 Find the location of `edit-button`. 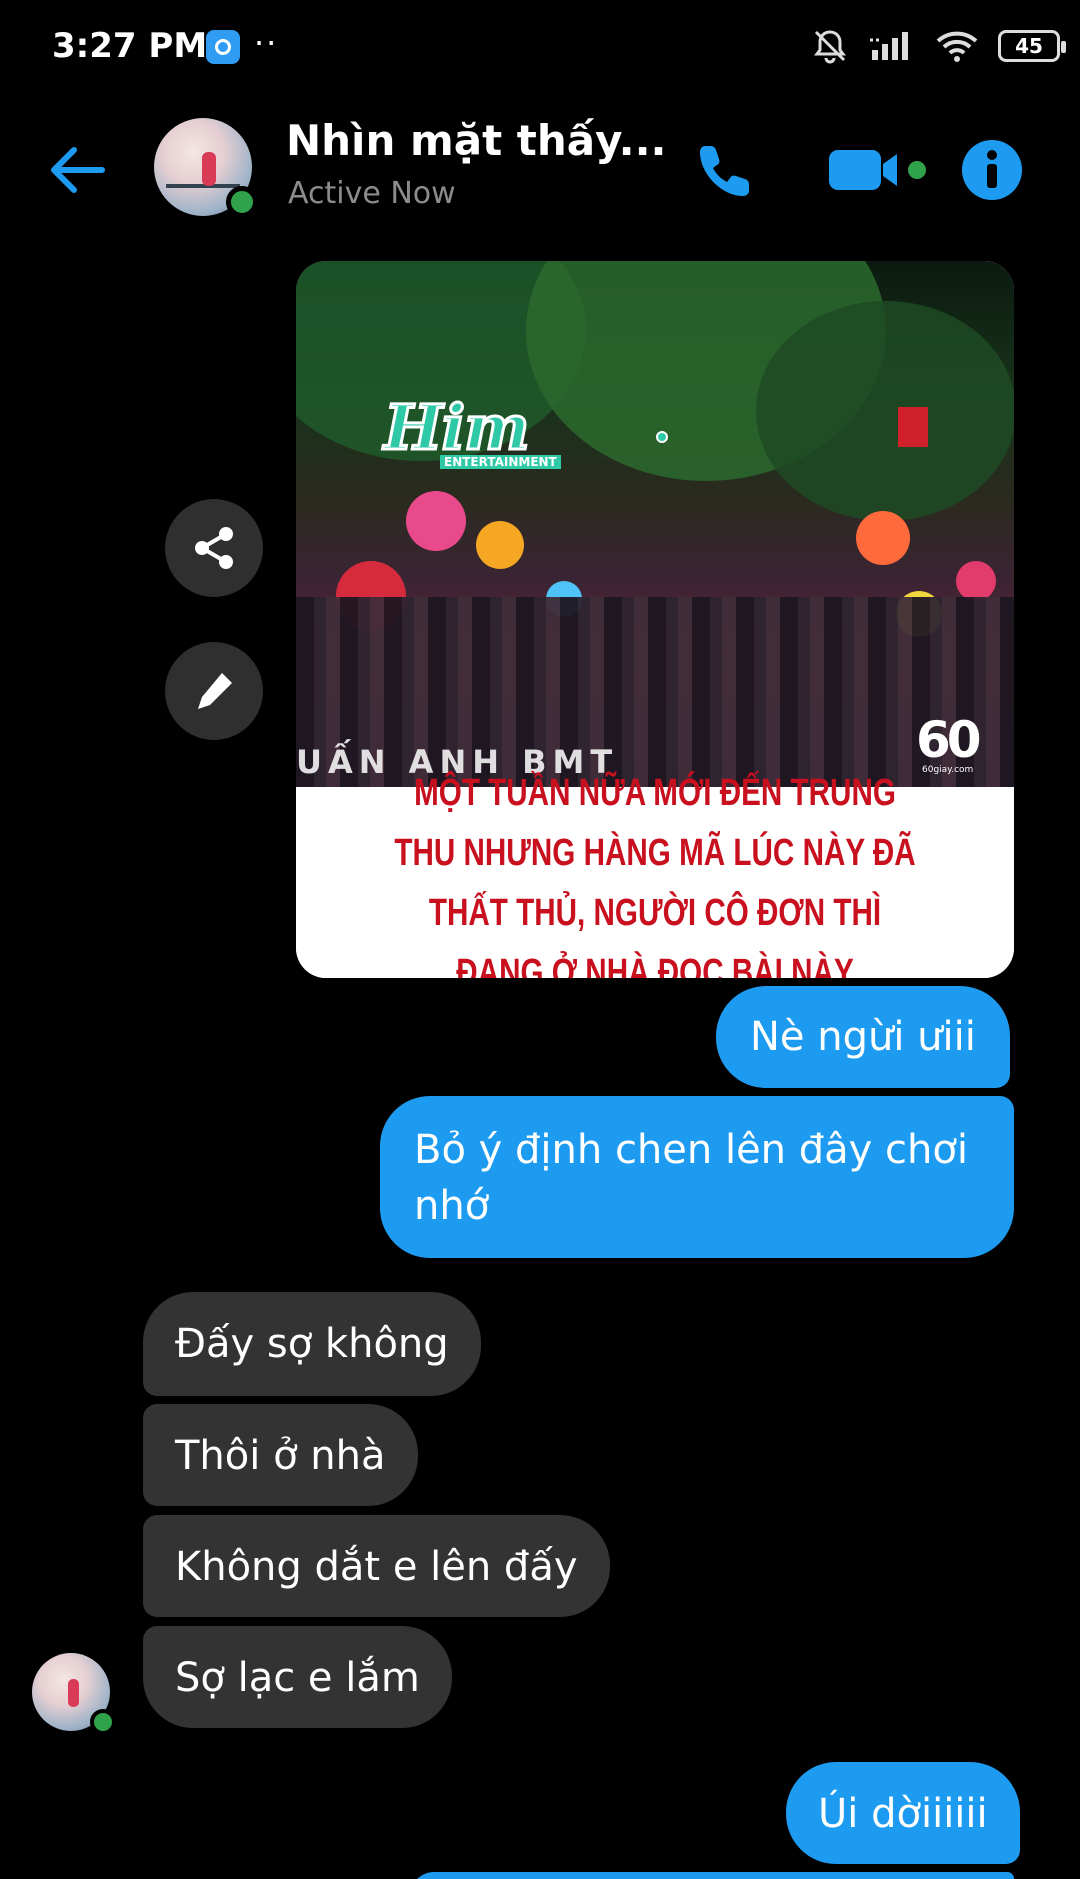

edit-button is located at coordinates (214, 691).